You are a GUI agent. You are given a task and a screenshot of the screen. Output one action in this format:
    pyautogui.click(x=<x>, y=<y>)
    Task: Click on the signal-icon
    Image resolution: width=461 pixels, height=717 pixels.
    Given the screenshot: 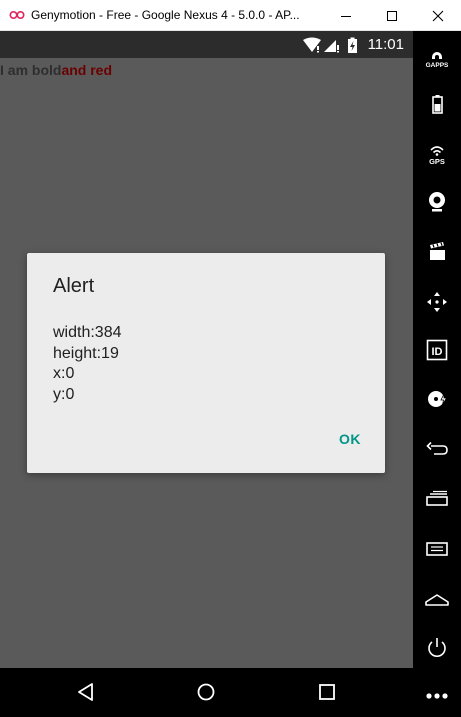 What is the action you would take?
    pyautogui.click(x=331, y=46)
    